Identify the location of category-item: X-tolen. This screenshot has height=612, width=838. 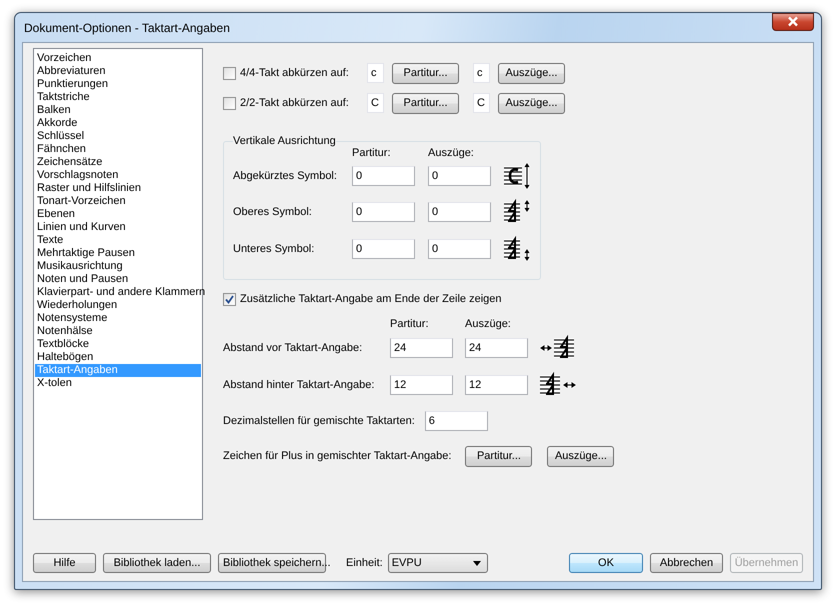
(118, 383).